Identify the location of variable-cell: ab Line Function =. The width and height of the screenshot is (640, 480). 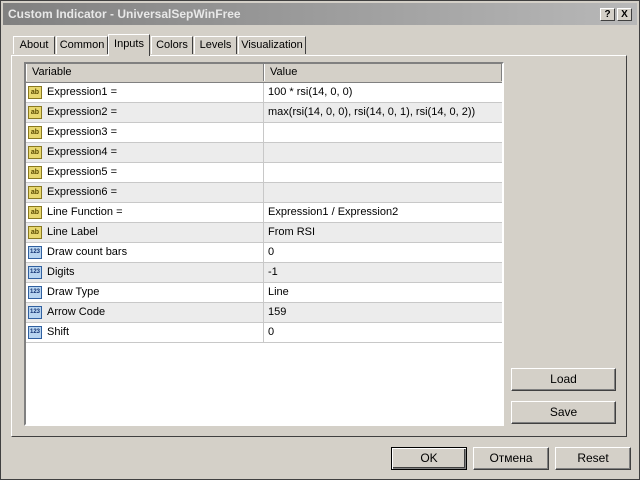
(145, 212).